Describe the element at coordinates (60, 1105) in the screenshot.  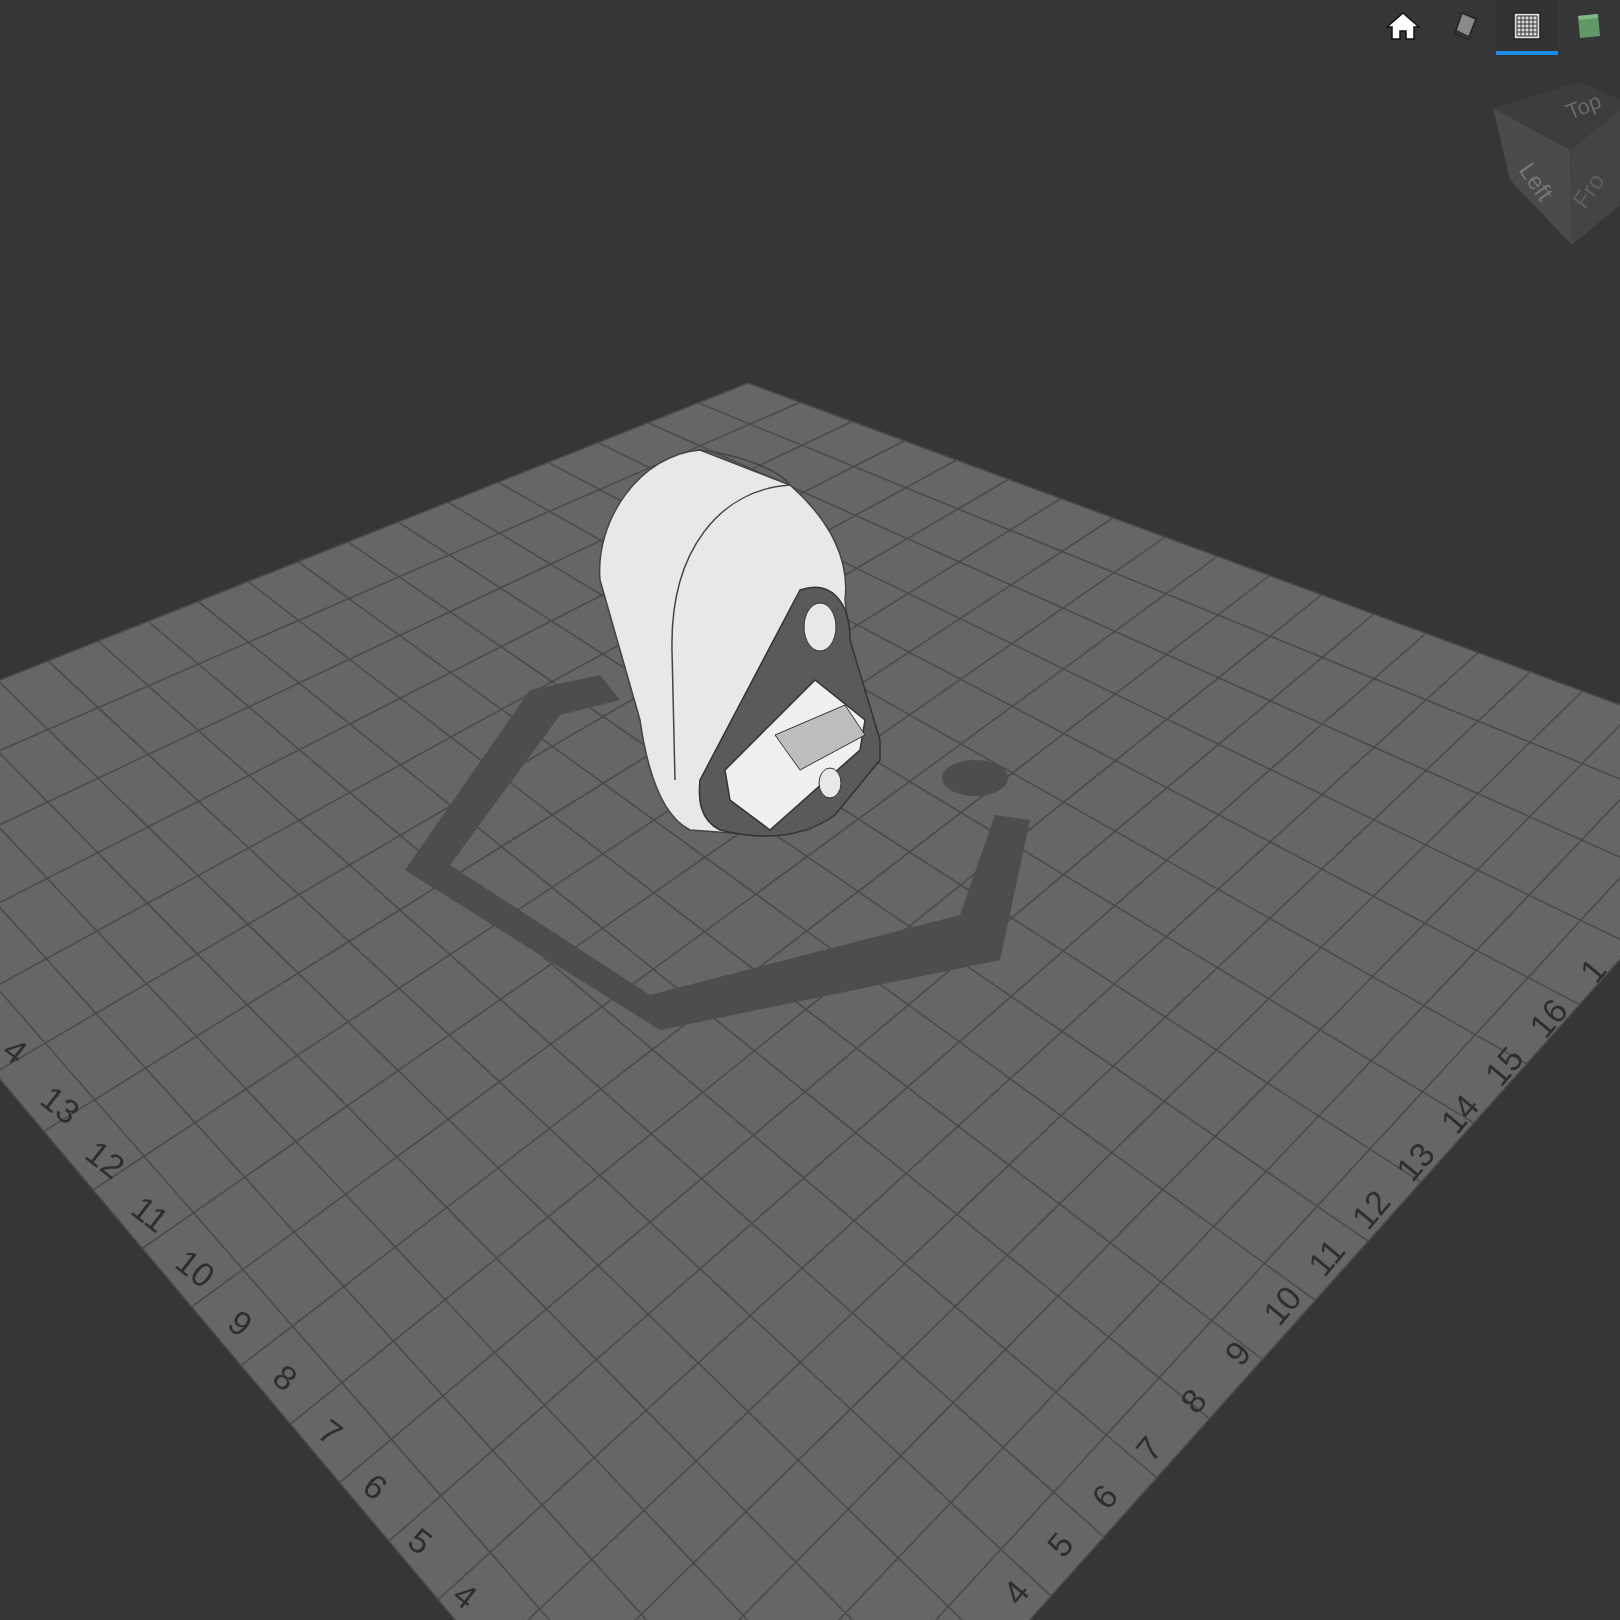
I see `axis-label: 13` at that location.